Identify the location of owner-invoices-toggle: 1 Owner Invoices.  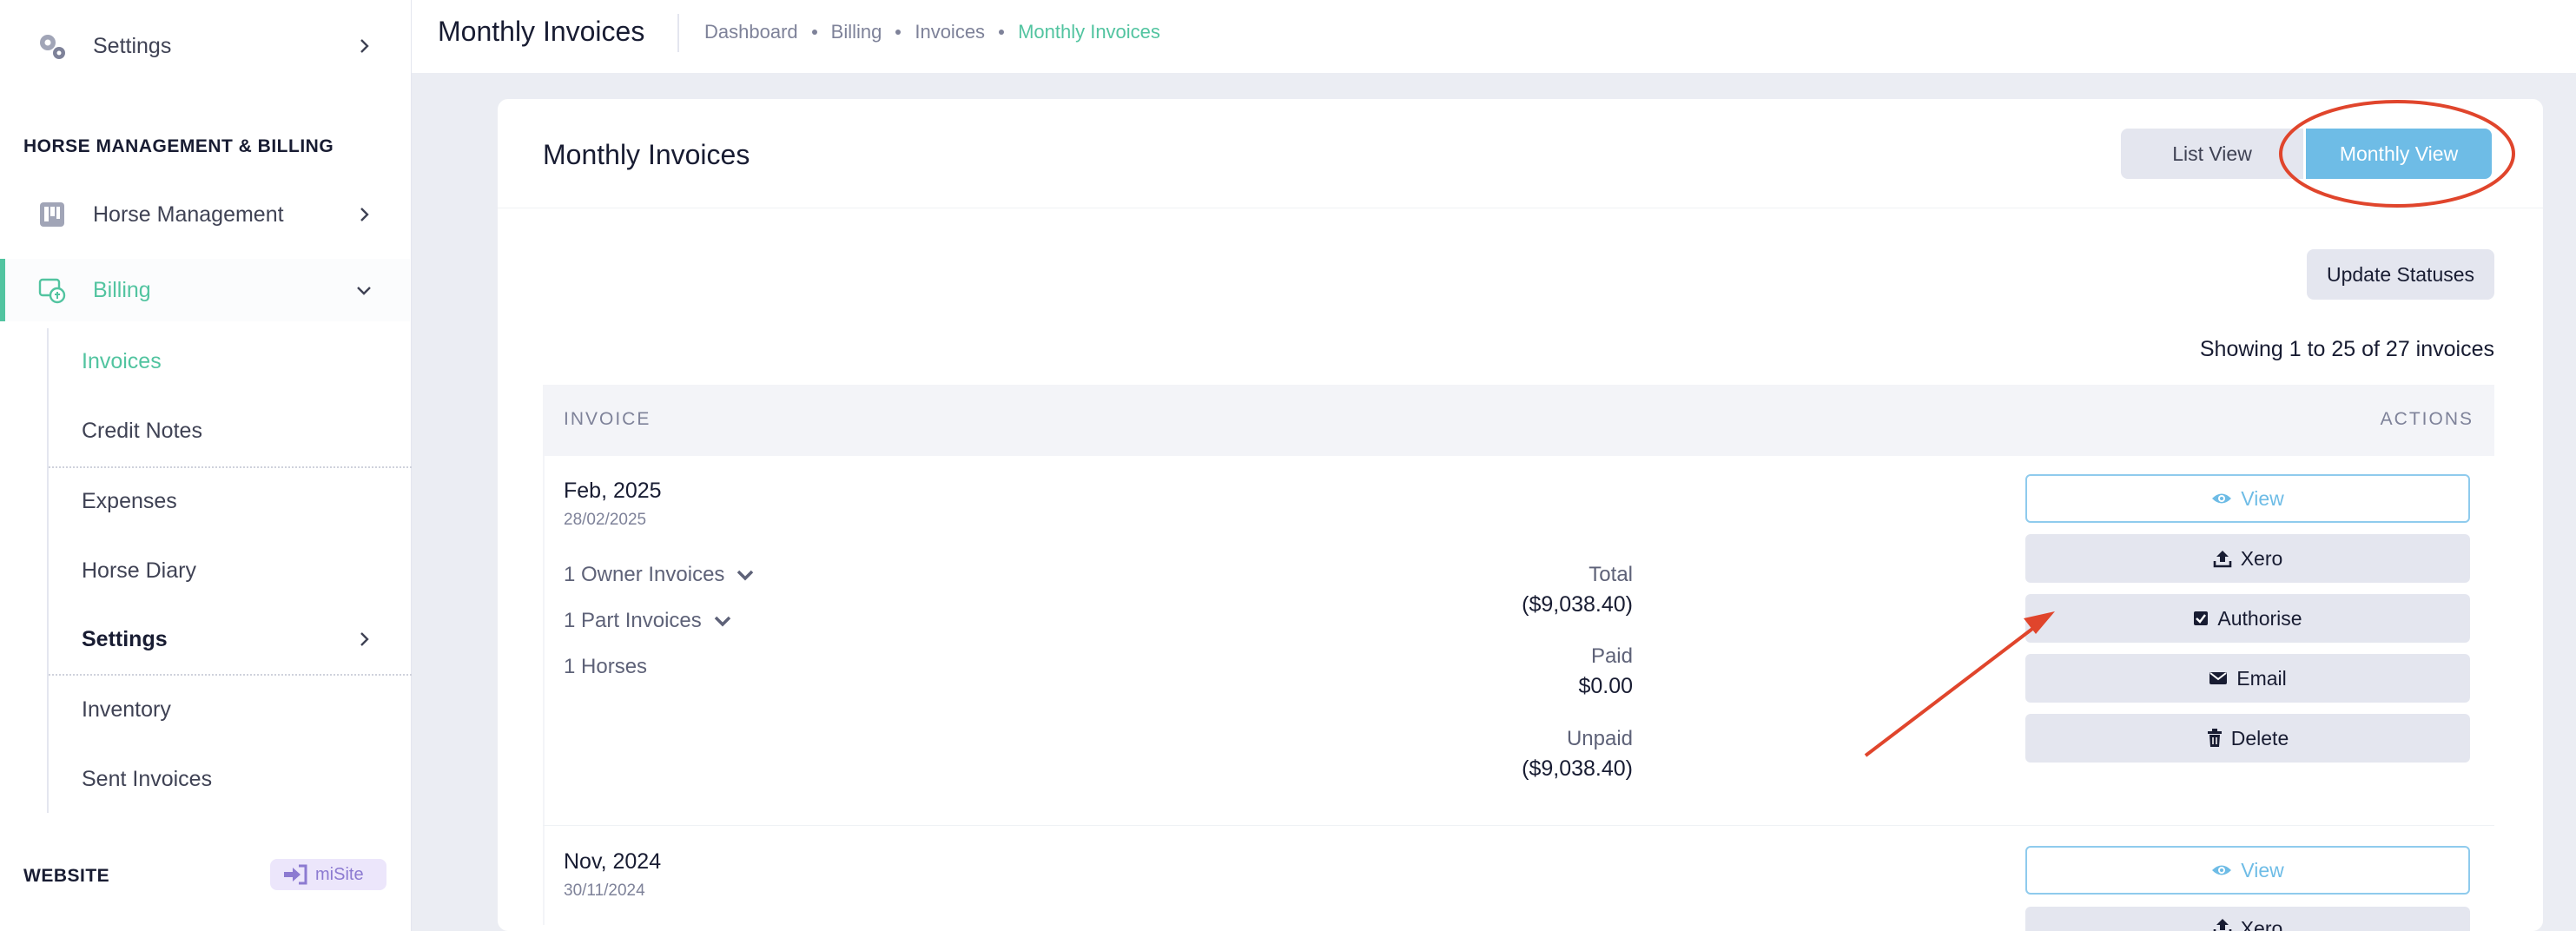
(659, 575).